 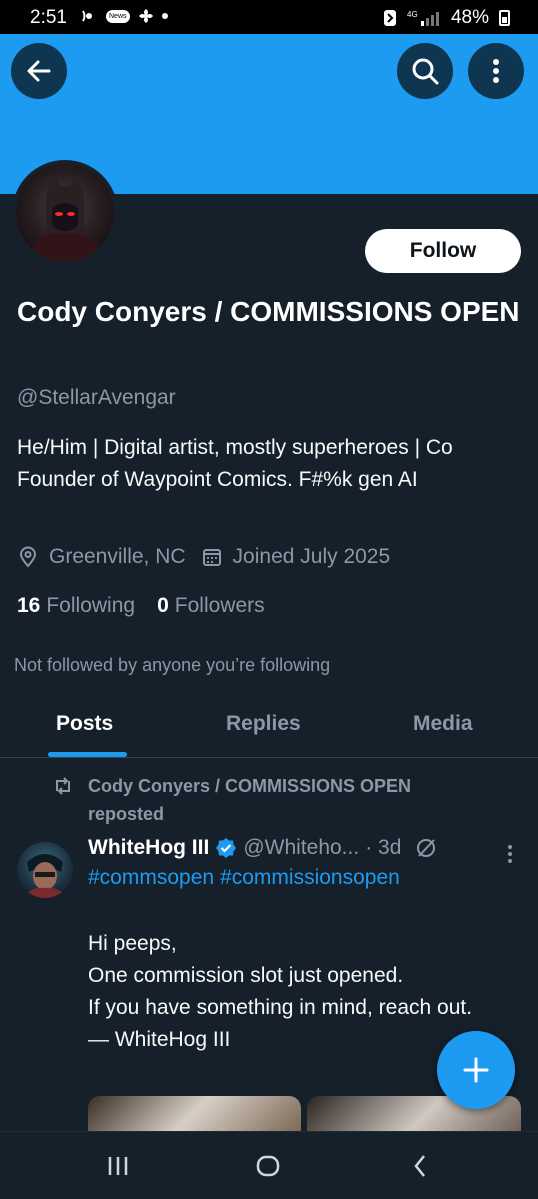 I want to click on battery-icon, so click(x=504, y=18).